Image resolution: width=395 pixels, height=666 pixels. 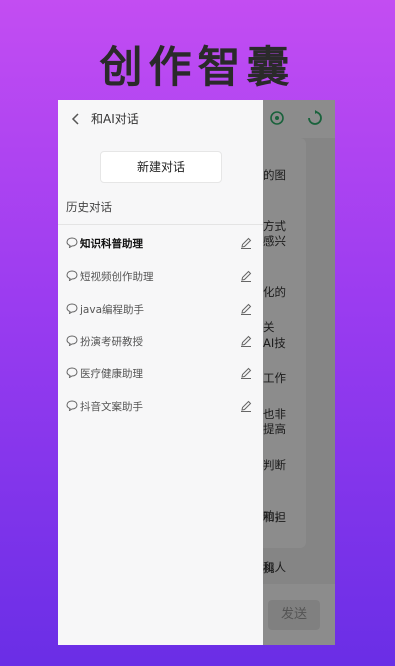 I want to click on history-item: 知识科普助理, so click(x=160, y=244).